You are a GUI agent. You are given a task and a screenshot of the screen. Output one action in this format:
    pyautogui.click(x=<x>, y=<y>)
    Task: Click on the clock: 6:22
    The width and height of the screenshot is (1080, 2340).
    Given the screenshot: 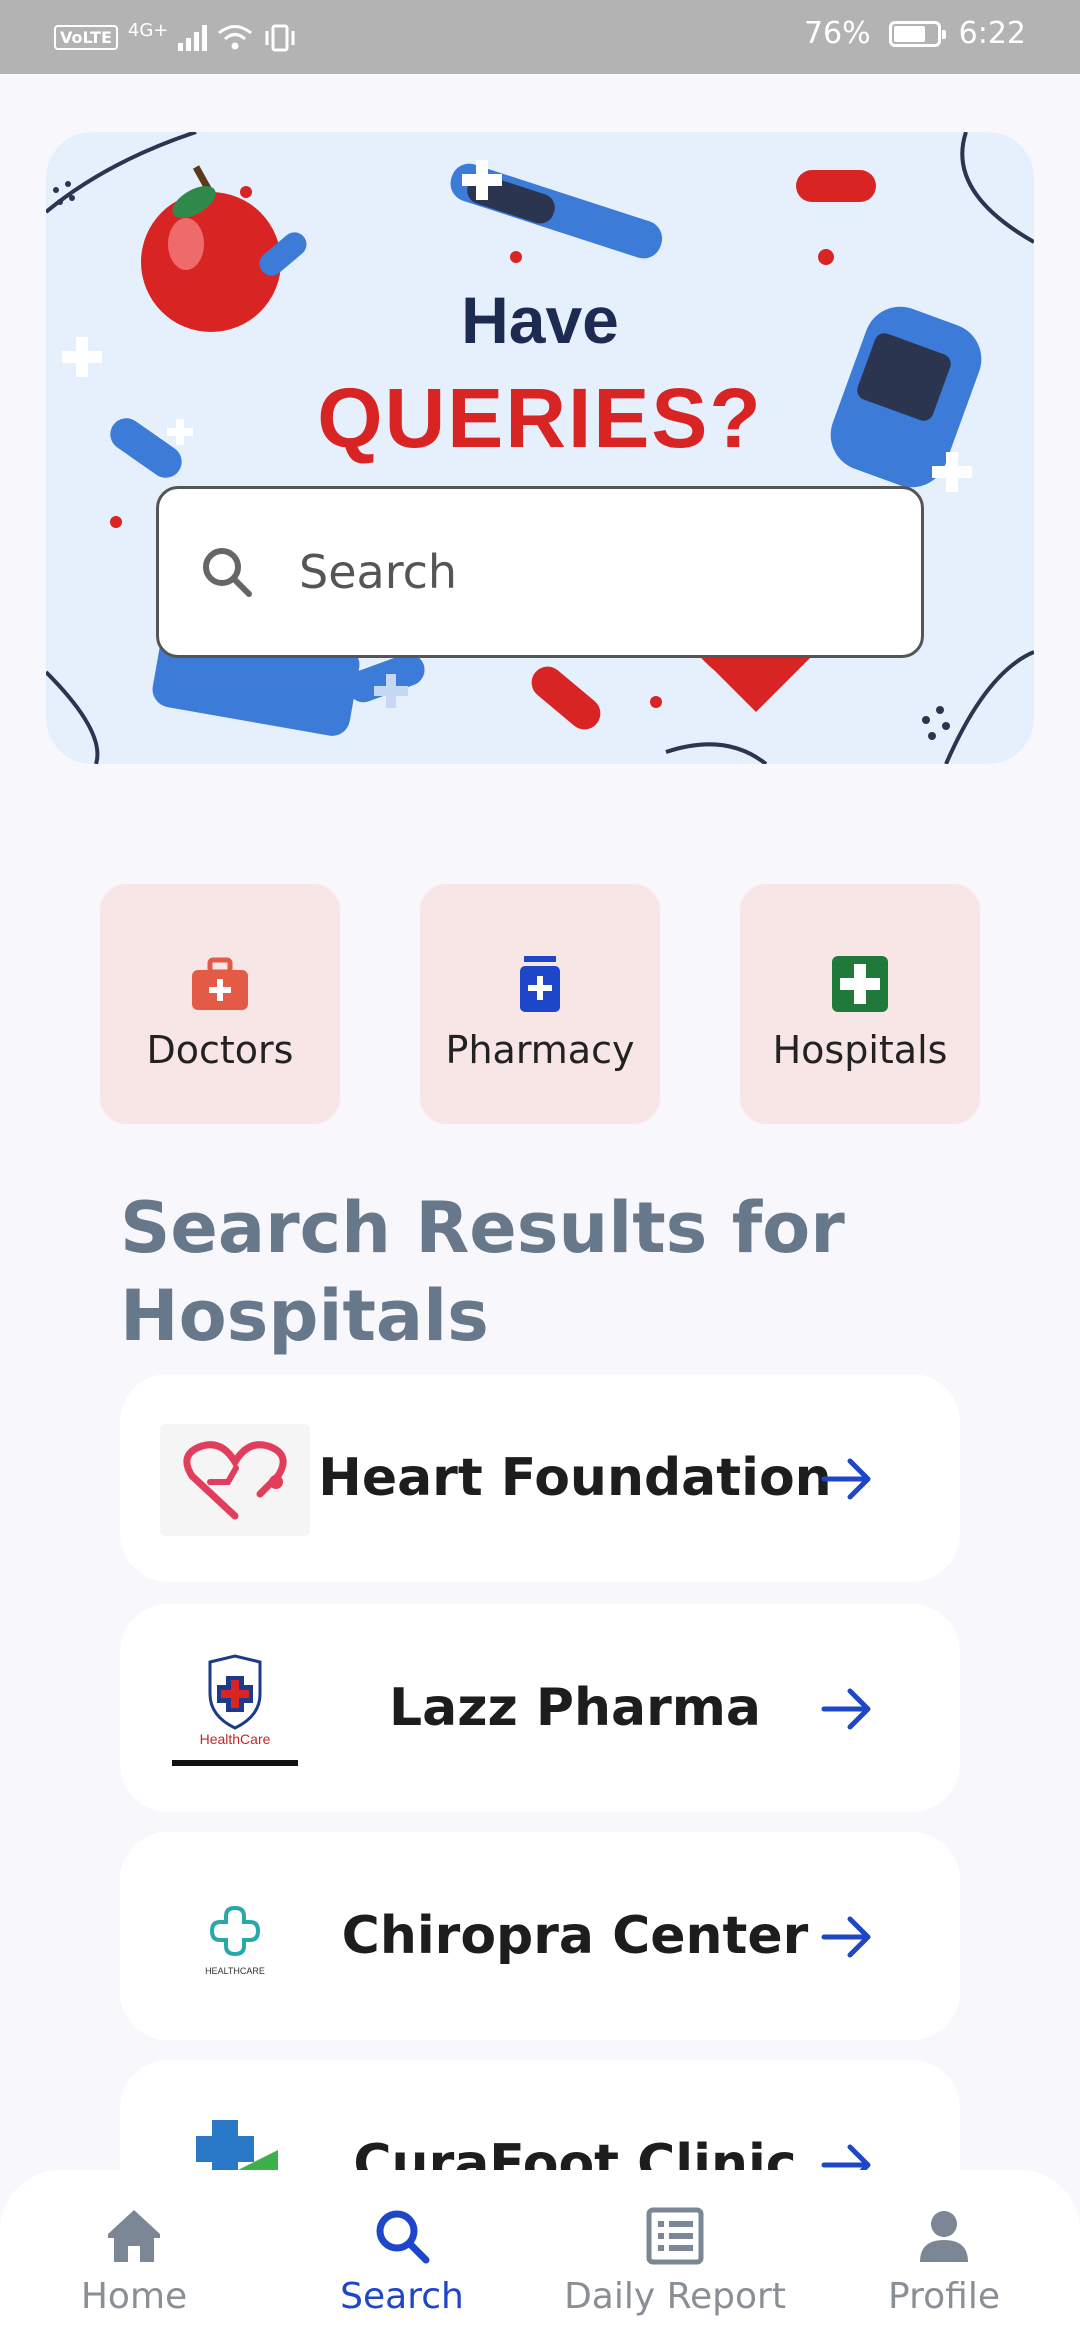 What is the action you would take?
    pyautogui.click(x=992, y=33)
    